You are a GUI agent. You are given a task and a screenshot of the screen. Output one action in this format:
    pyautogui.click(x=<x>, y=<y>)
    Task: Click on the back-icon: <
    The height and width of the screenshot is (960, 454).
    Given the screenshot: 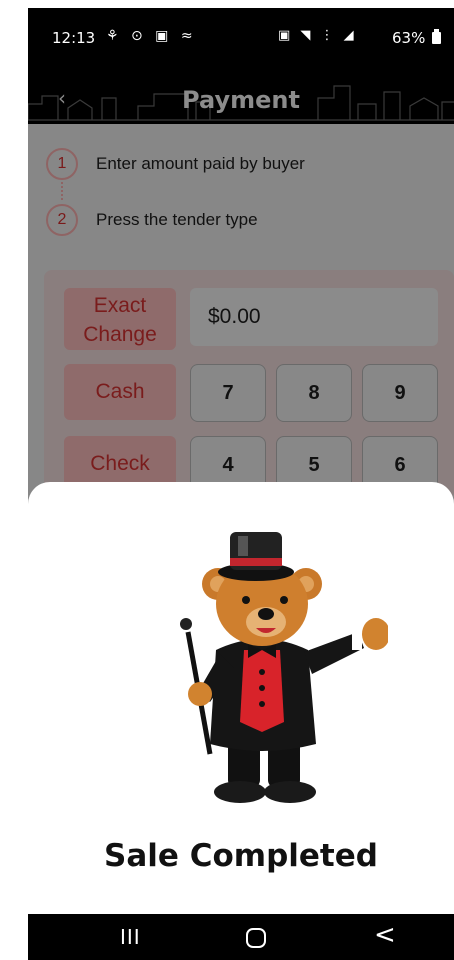 What is the action you would take?
    pyautogui.click(x=385, y=935)
    